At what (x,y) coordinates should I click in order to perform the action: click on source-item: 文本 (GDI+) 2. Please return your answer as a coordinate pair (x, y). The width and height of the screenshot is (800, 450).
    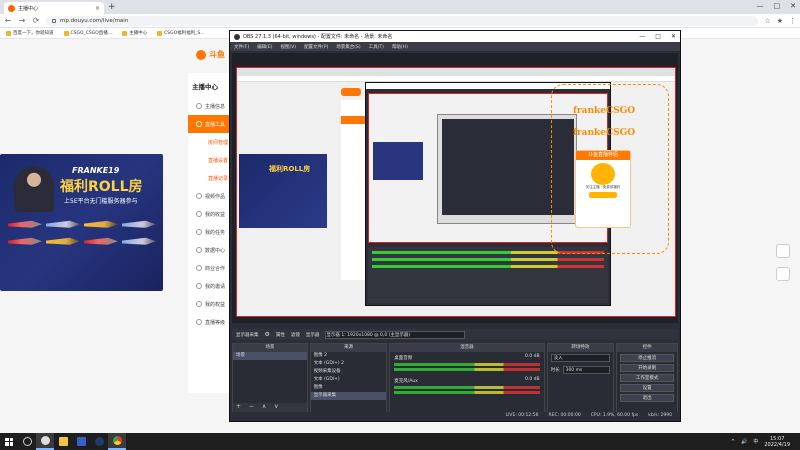
    Looking at the image, I should click on (349, 364).